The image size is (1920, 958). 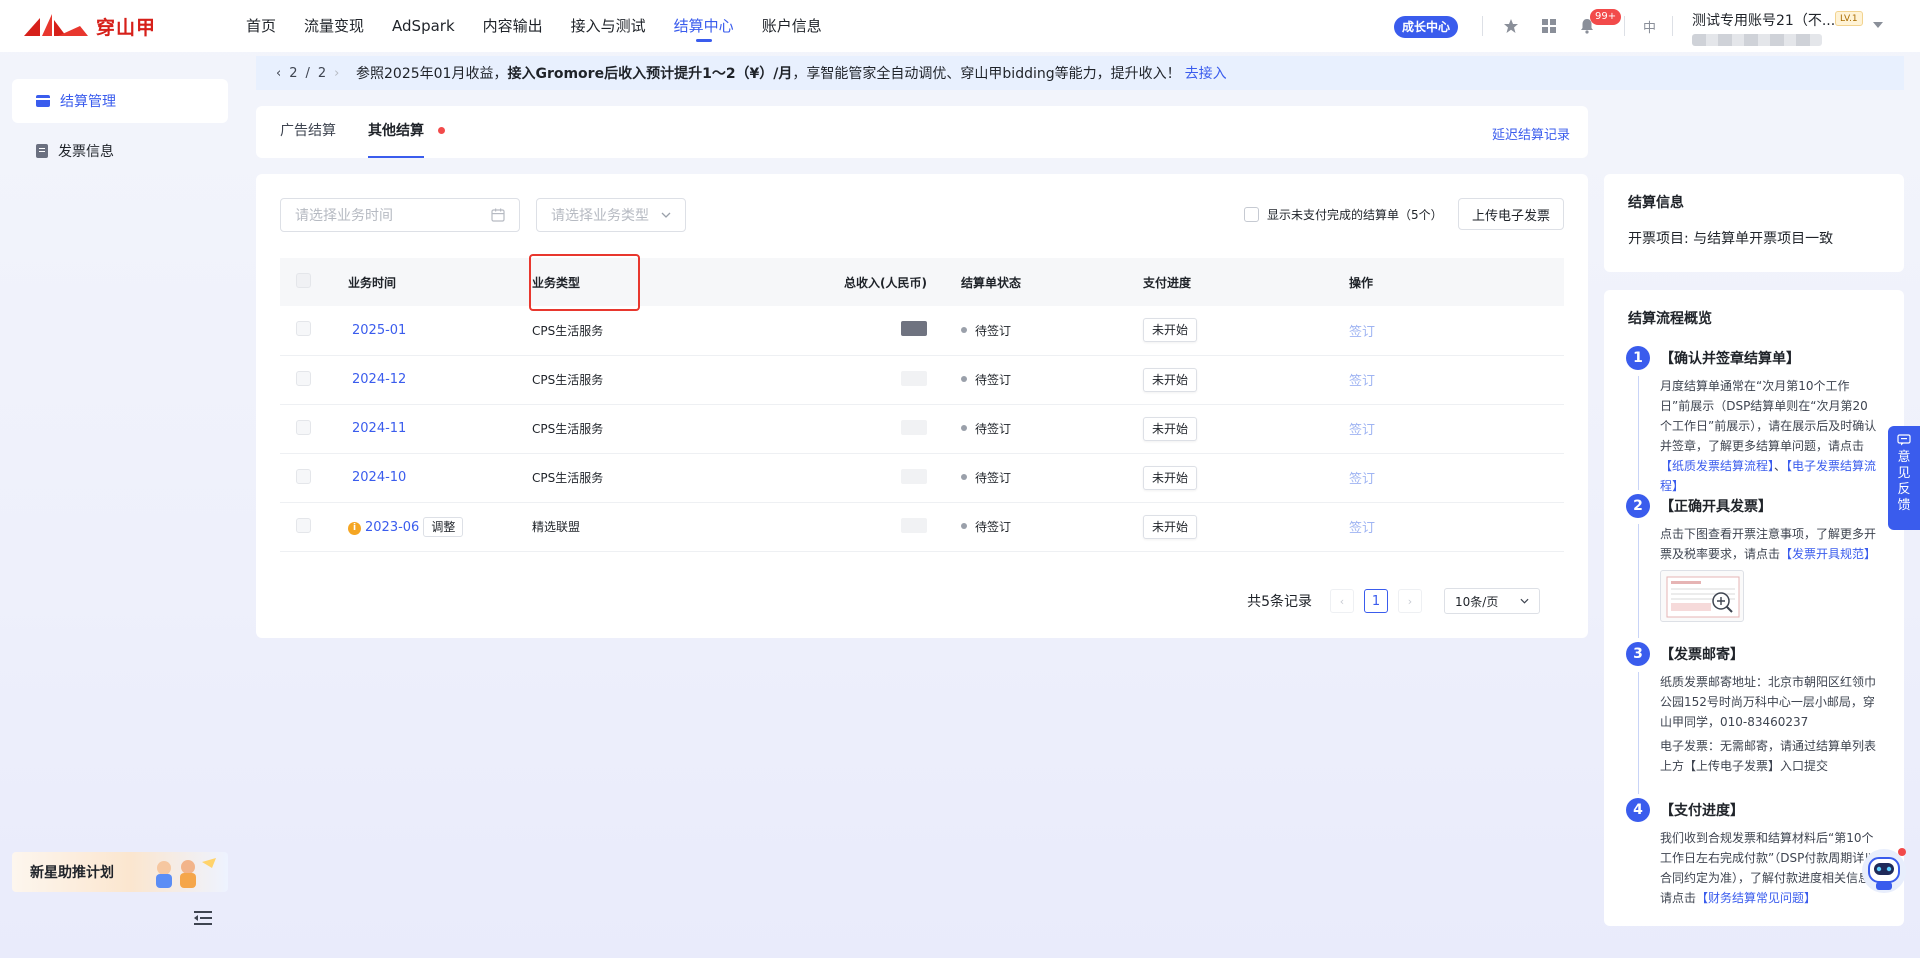 What do you see at coordinates (1531, 133) in the screenshot?
I see `delayed-settlement-records-link: 延迟结算记录` at bounding box center [1531, 133].